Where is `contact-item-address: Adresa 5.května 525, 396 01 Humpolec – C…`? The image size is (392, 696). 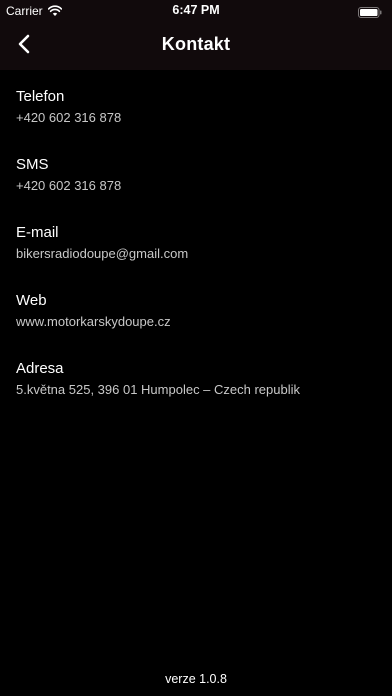 contact-item-address: Adresa 5.května 525, 396 01 Humpolec – C… is located at coordinates (196, 379).